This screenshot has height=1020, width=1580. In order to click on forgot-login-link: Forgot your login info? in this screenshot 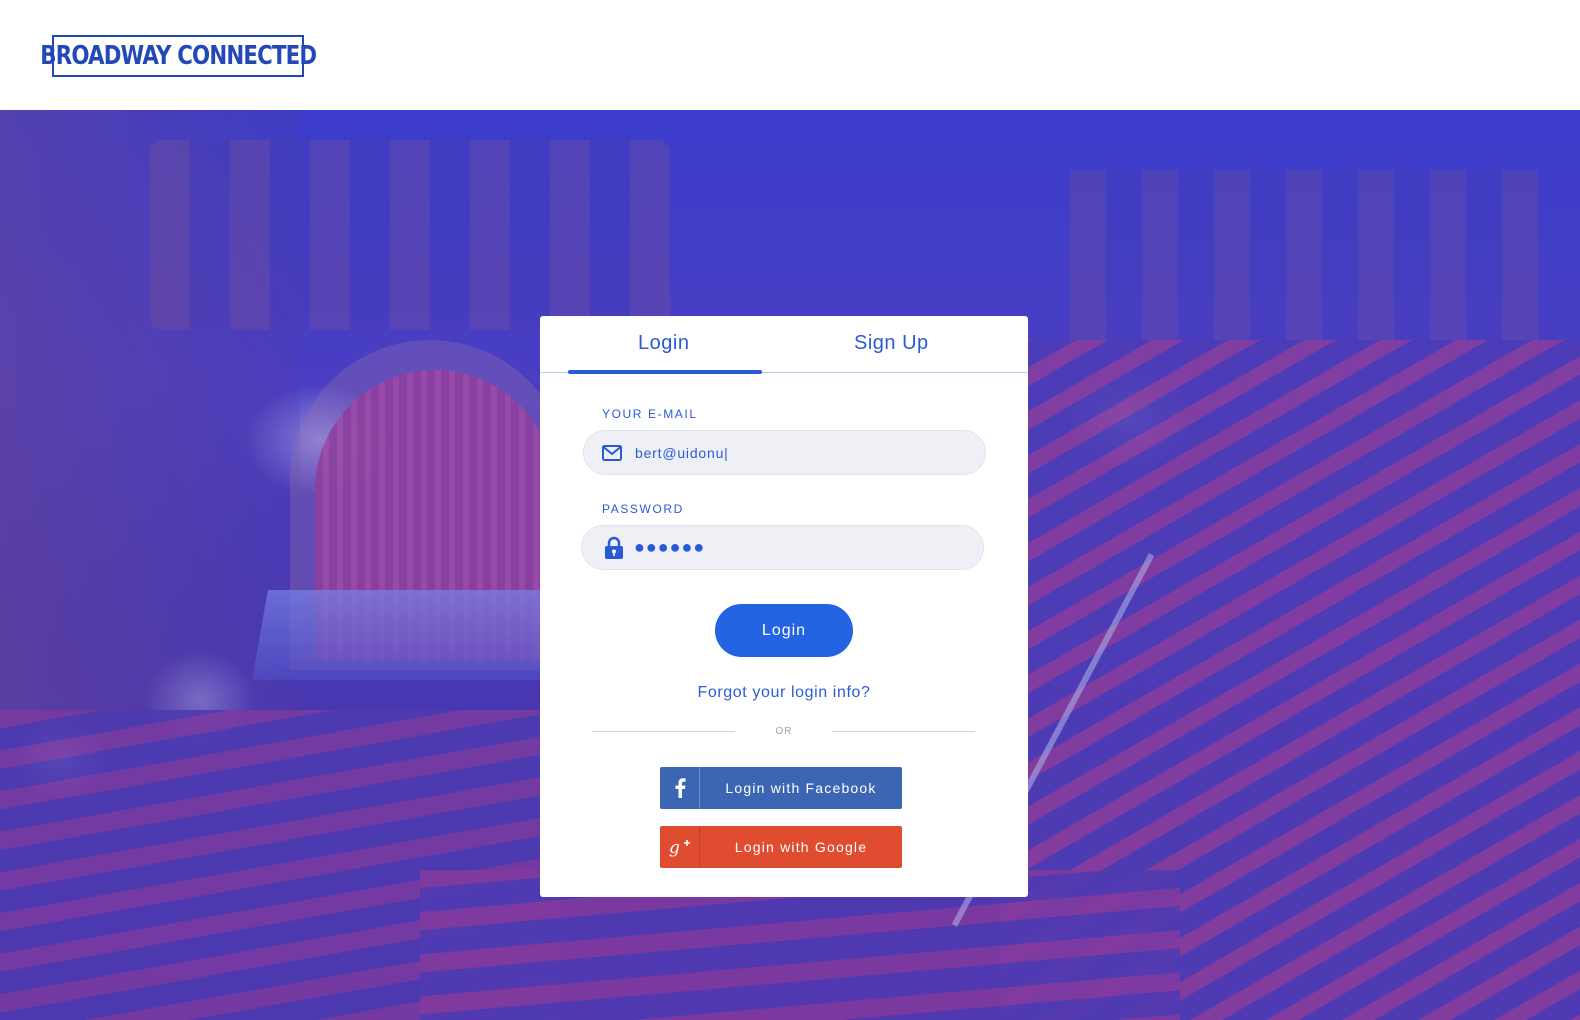, I will do `click(784, 693)`.